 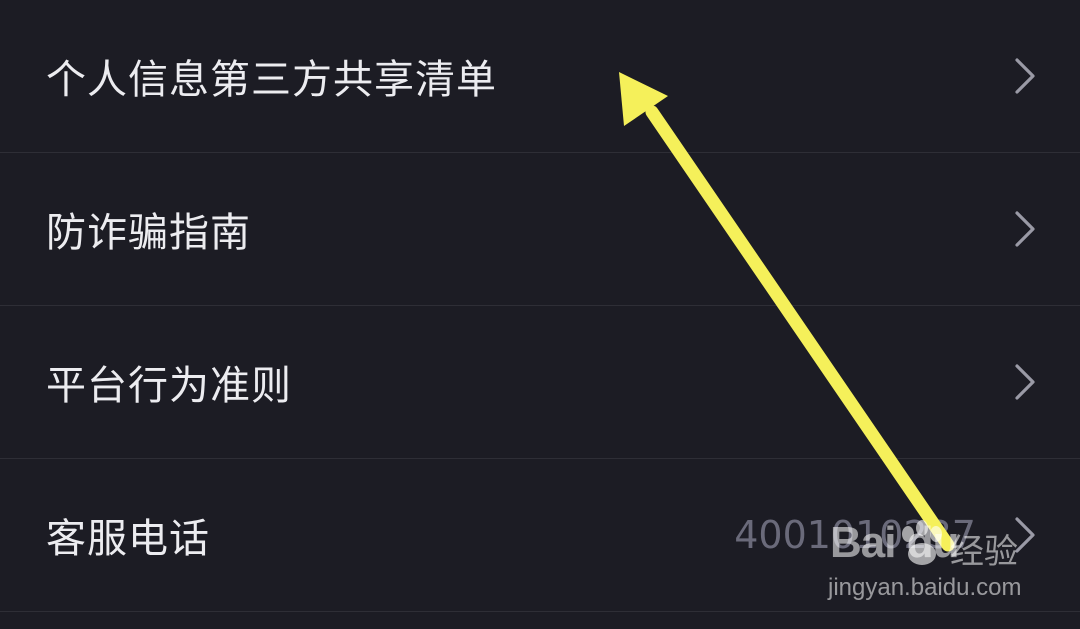 What do you see at coordinates (128, 539) in the screenshot?
I see `list-item-label: 客服电话` at bounding box center [128, 539].